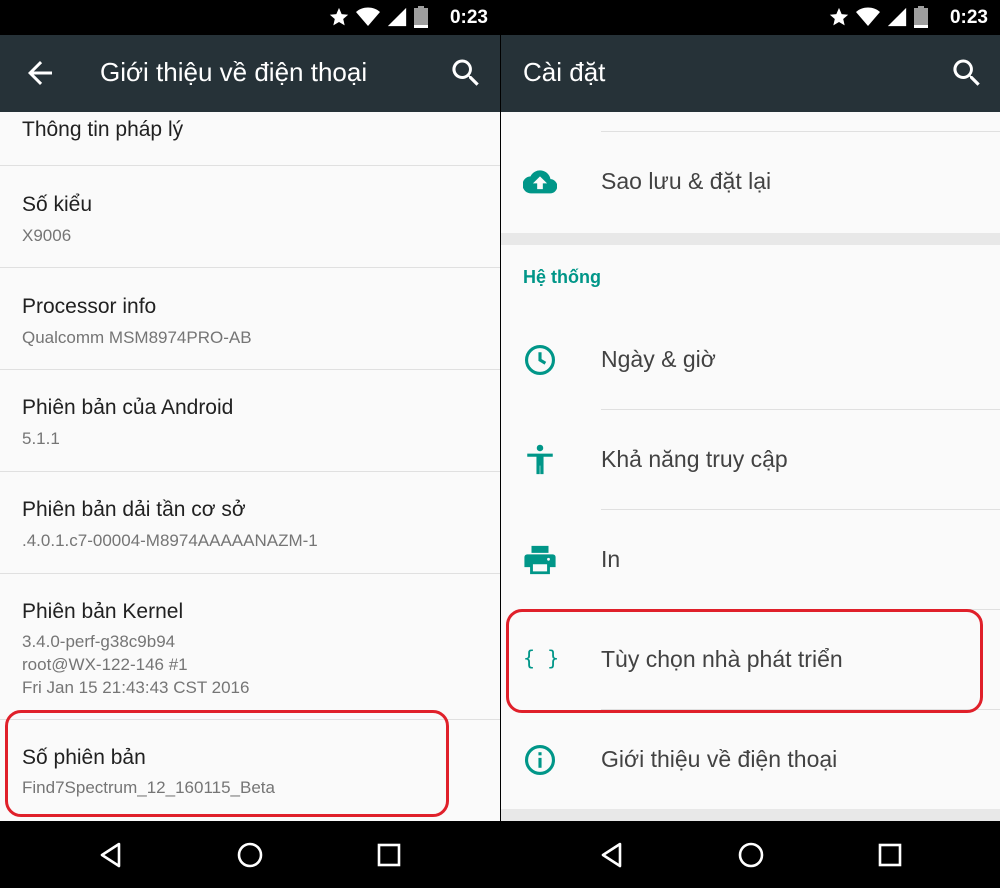  Describe the element at coordinates (694, 459) in the screenshot. I see `settings-item-label: Khả năng truy cập` at that location.